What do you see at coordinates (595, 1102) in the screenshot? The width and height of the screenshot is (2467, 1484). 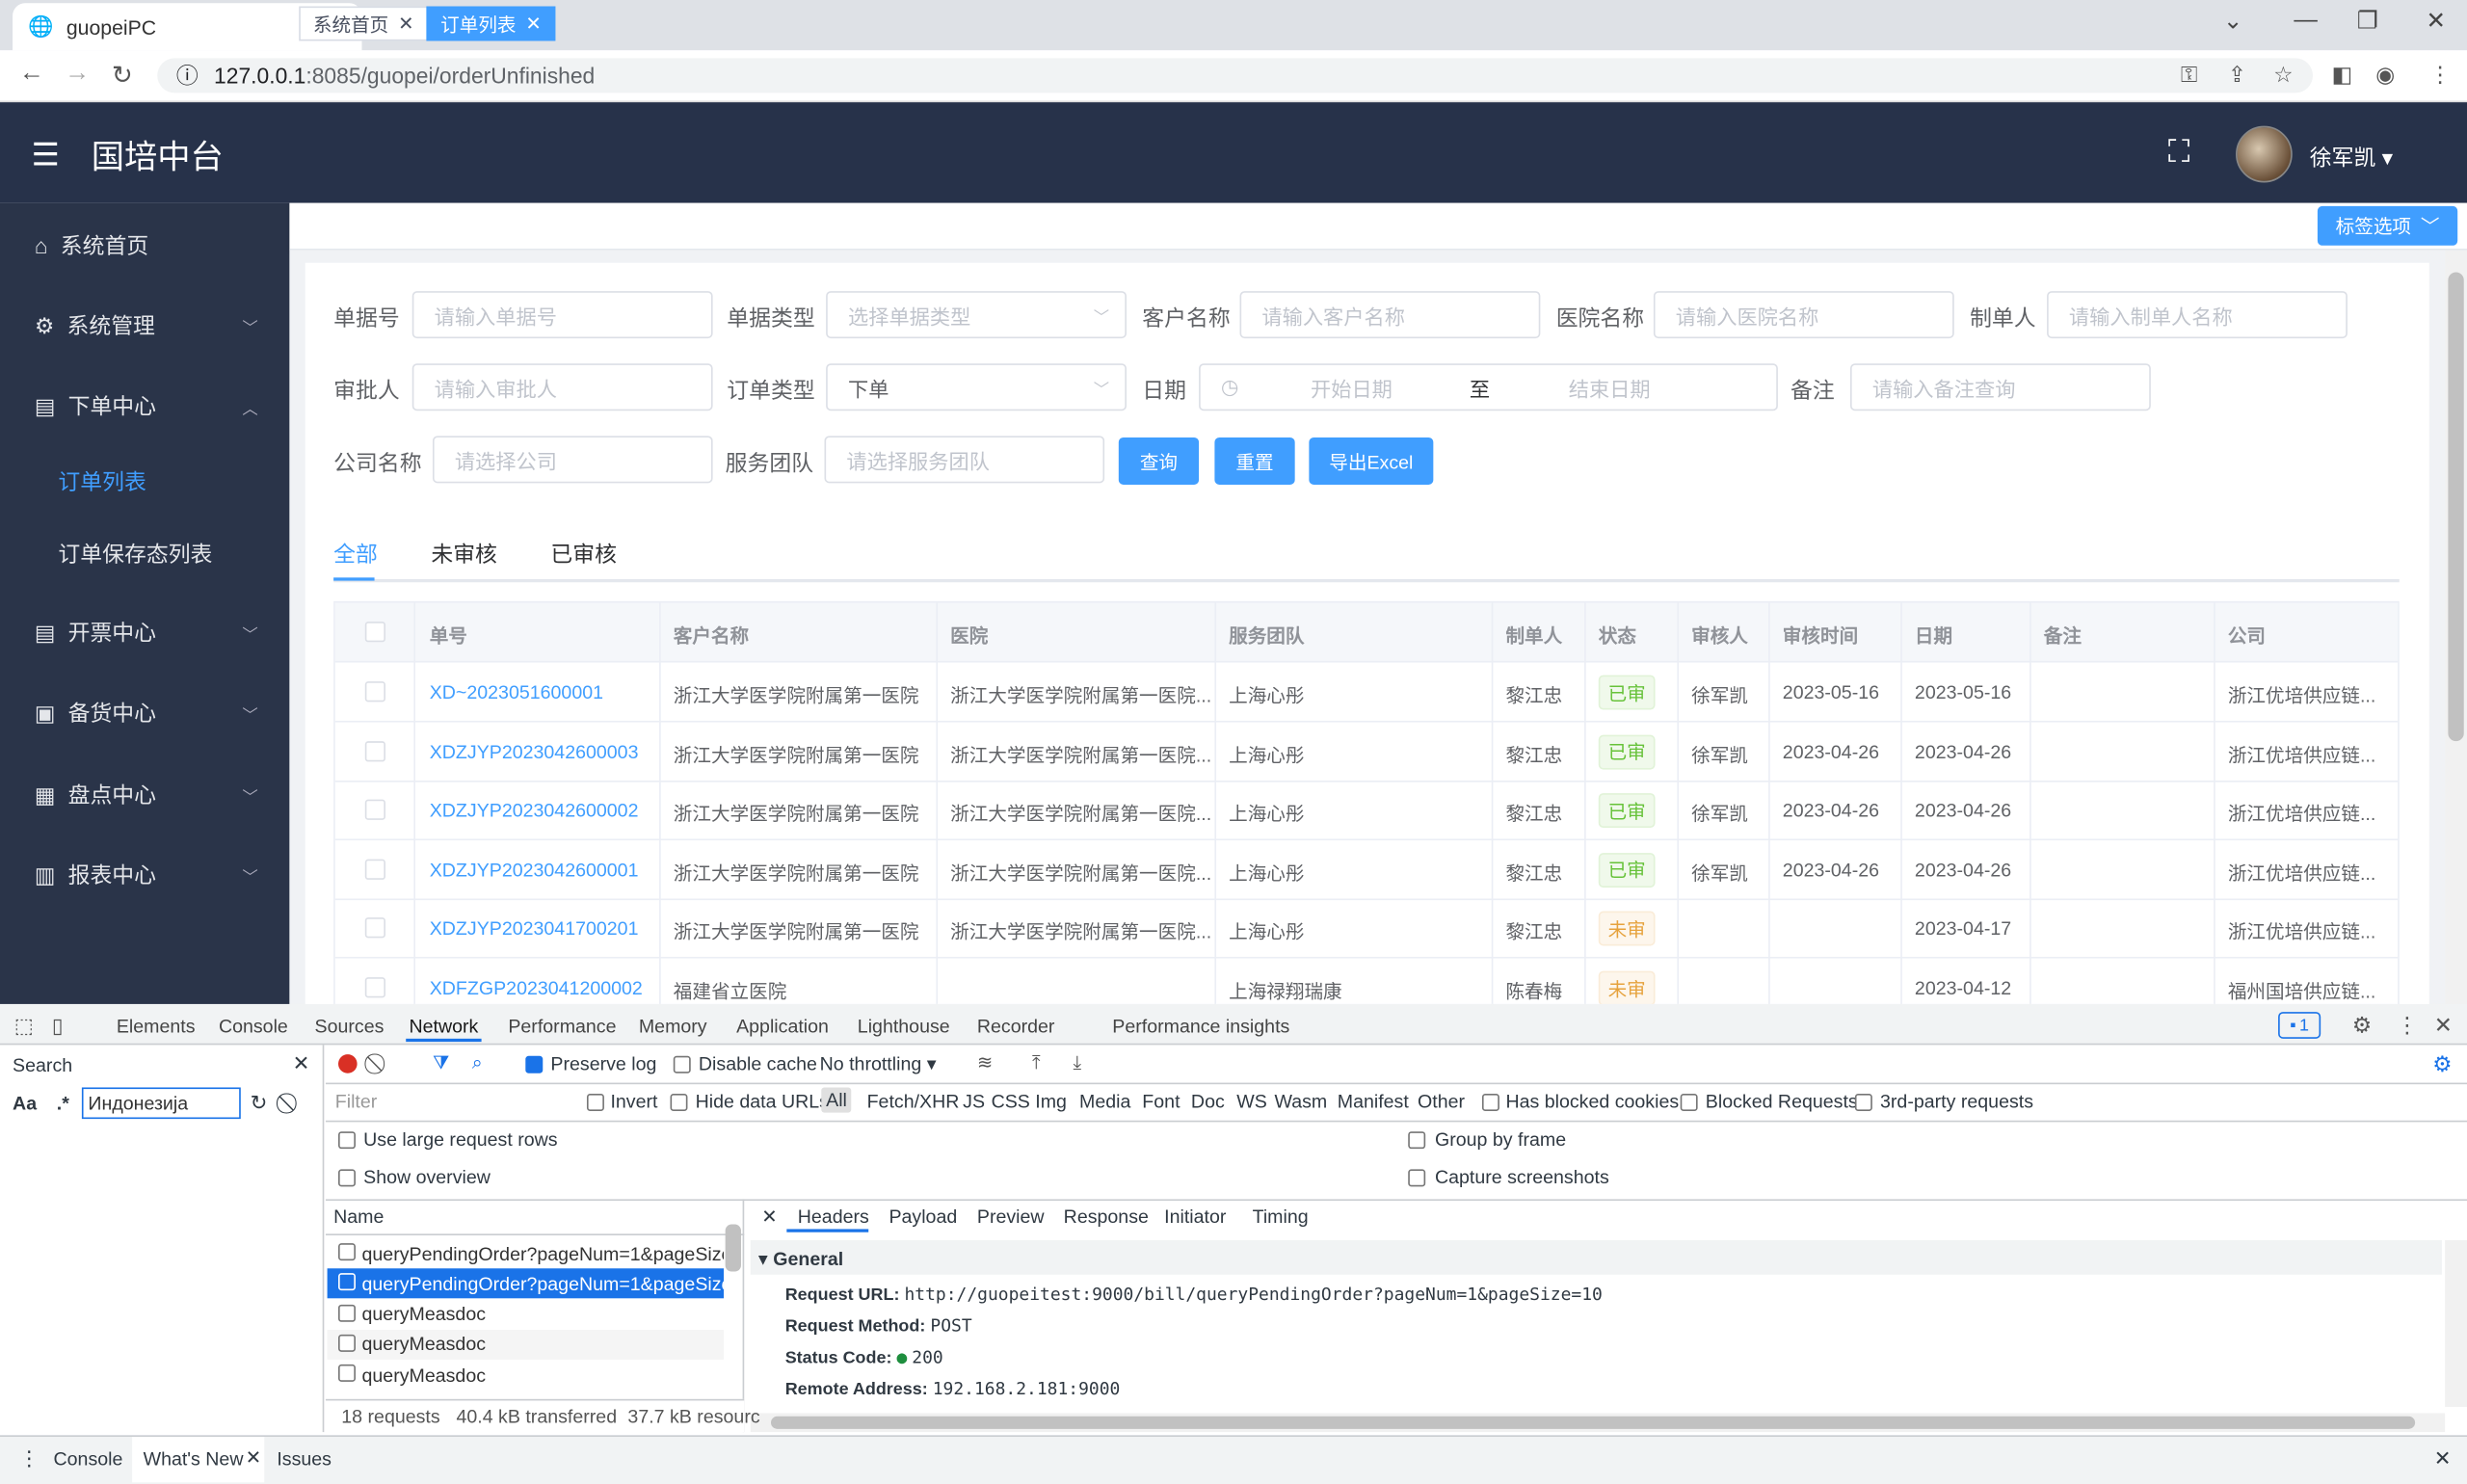 I see `invert-checkbox` at bounding box center [595, 1102].